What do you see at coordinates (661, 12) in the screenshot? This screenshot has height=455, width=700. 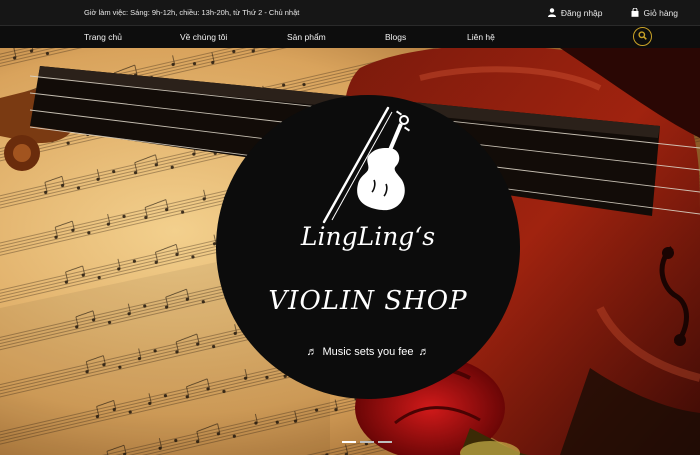 I see `cart-label: Giỏ hàng` at bounding box center [661, 12].